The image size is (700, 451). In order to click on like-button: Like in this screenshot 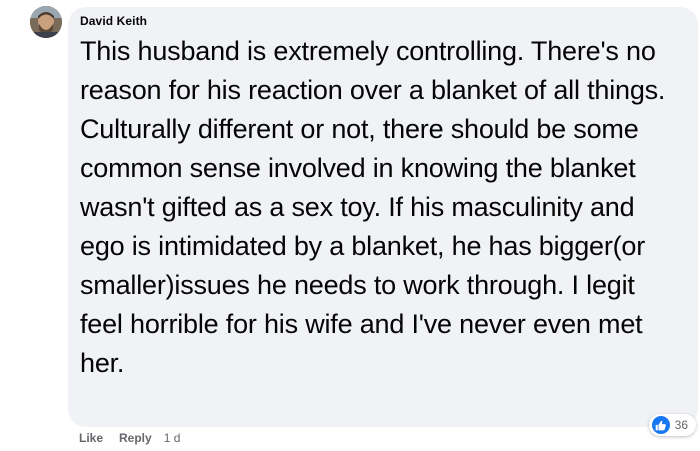, I will do `click(91, 438)`.